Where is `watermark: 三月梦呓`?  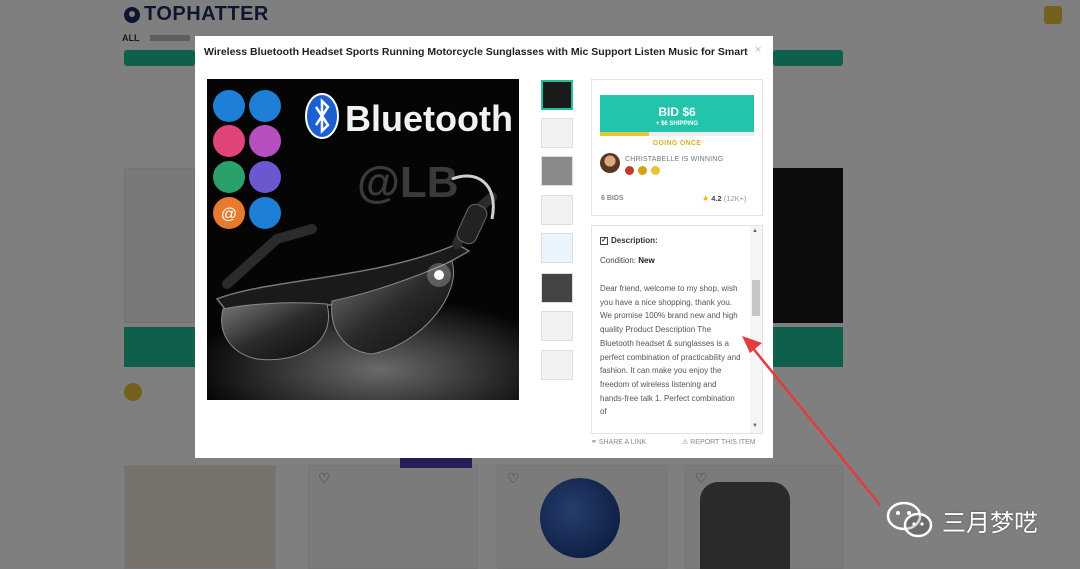
watermark: 三月梦呓 is located at coordinates (962, 520).